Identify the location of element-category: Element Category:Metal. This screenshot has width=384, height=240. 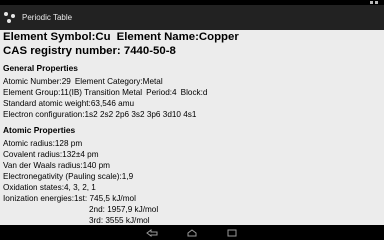
(118, 81).